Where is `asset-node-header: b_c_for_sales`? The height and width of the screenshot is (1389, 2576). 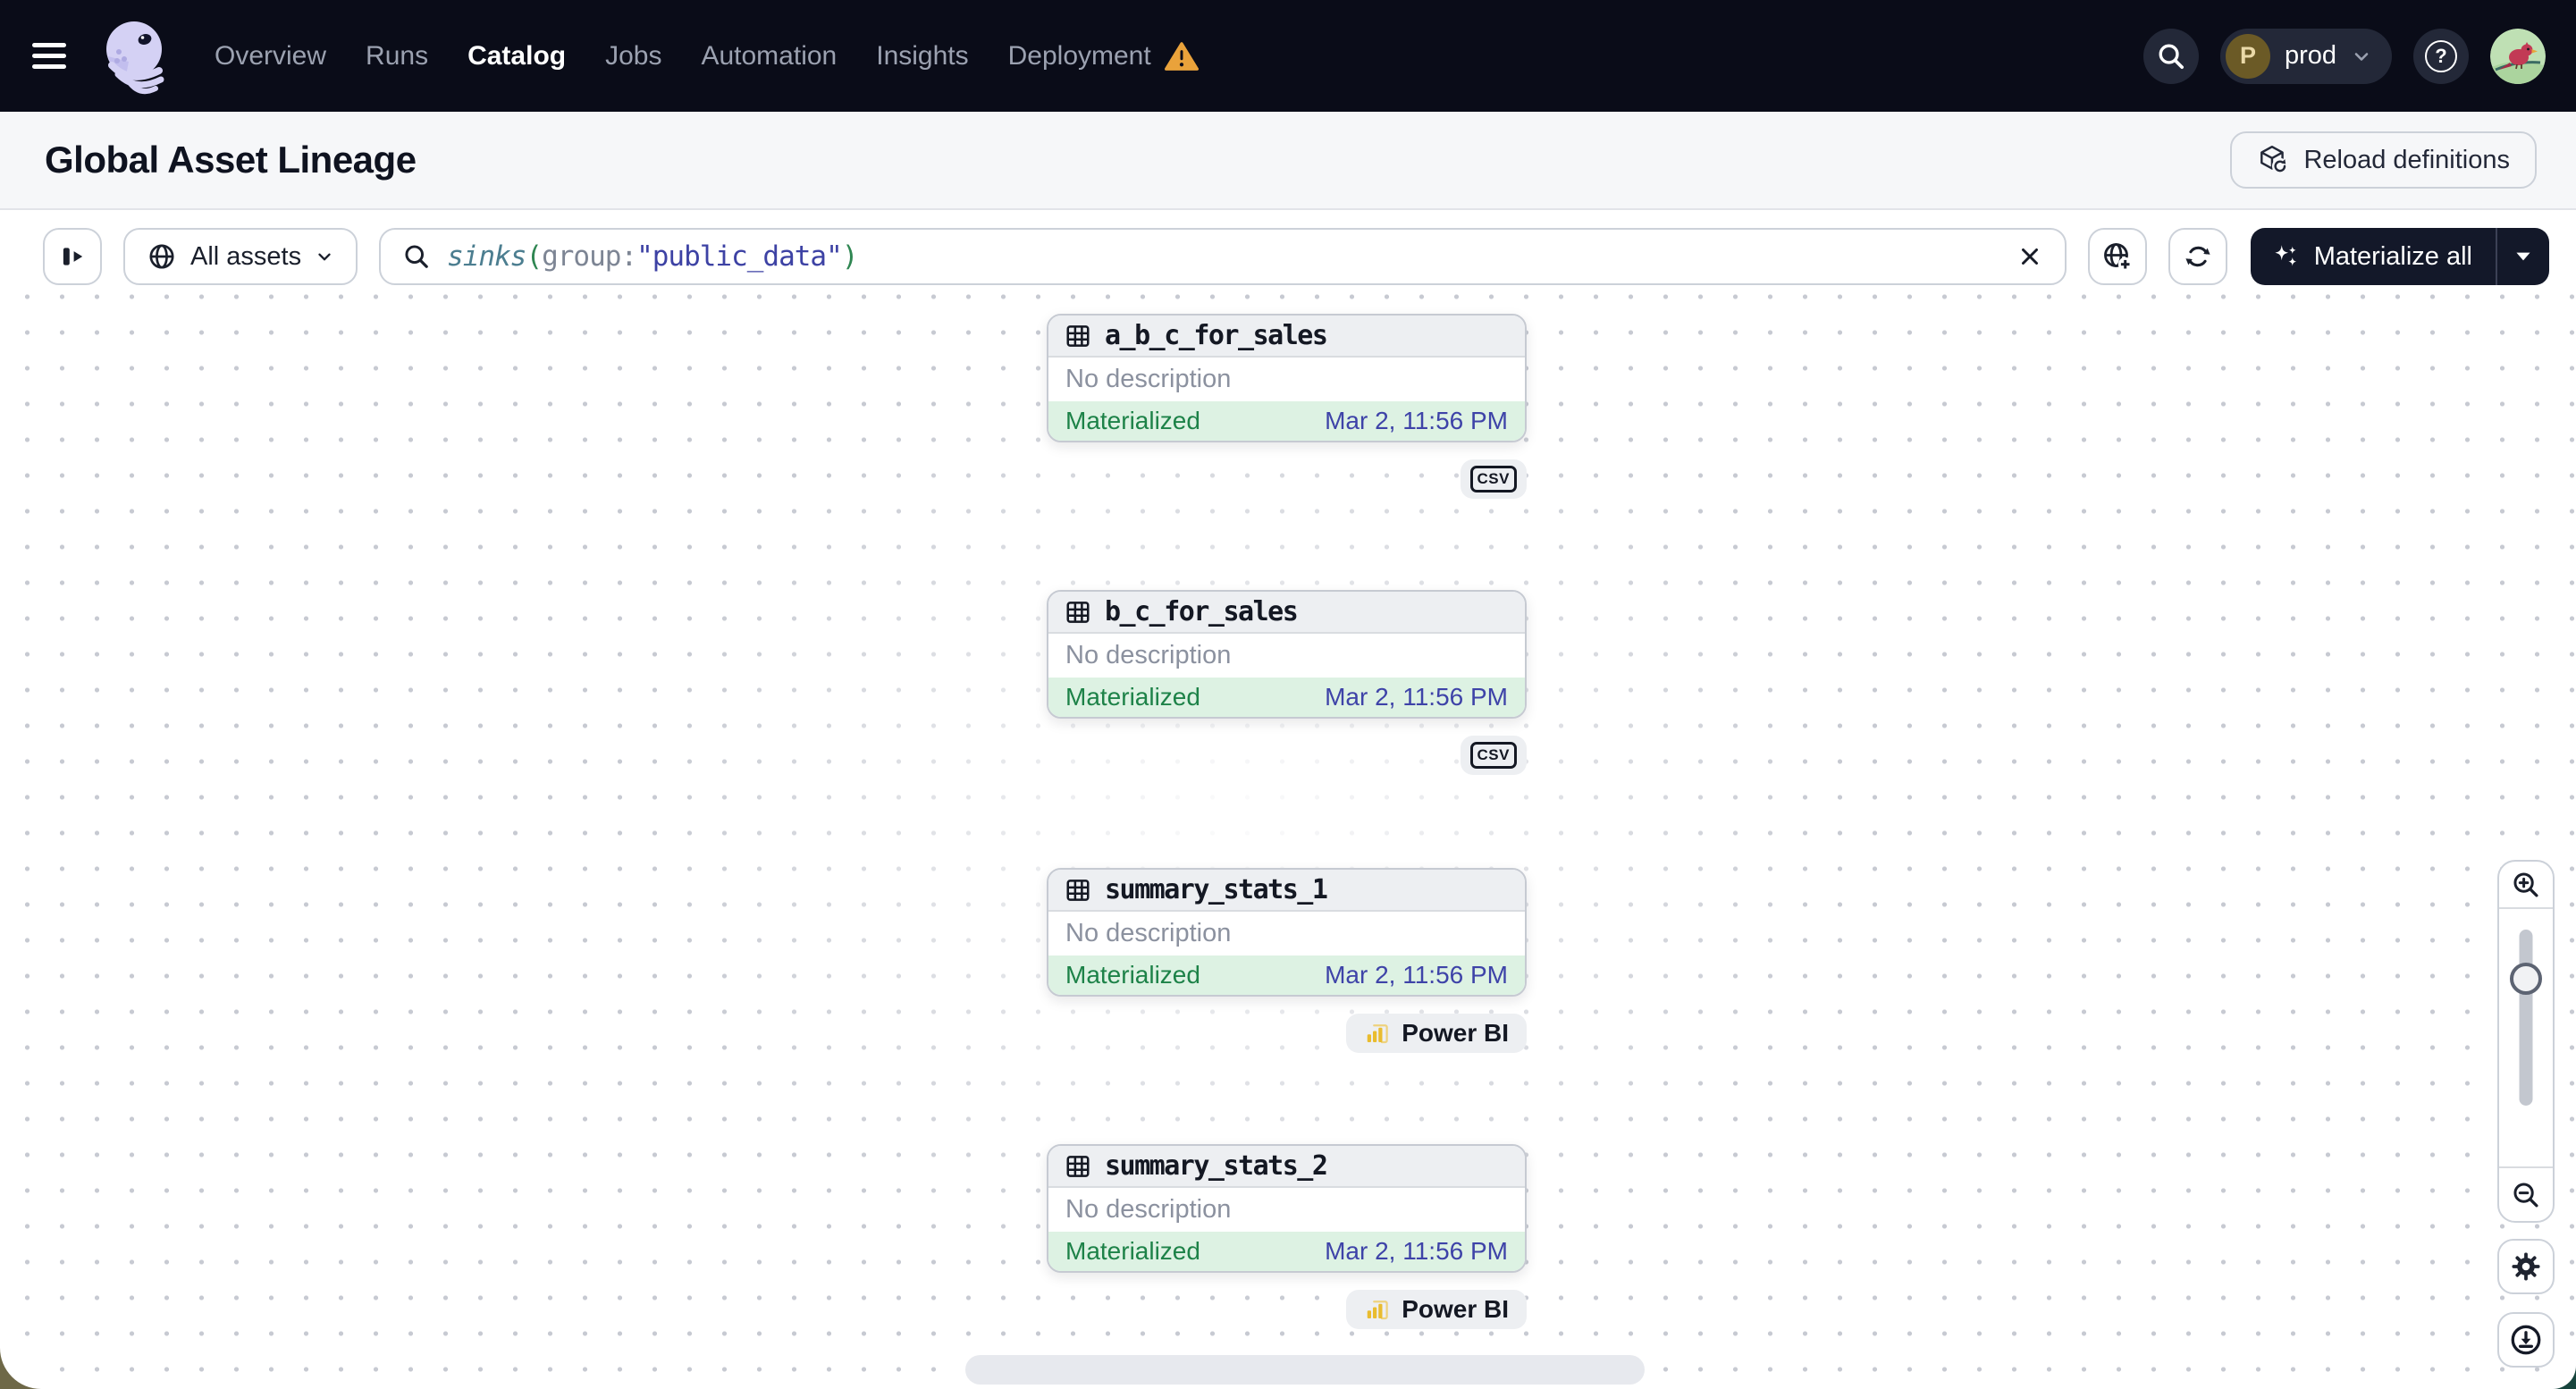 asset-node-header: b_c_for_sales is located at coordinates (1287, 613).